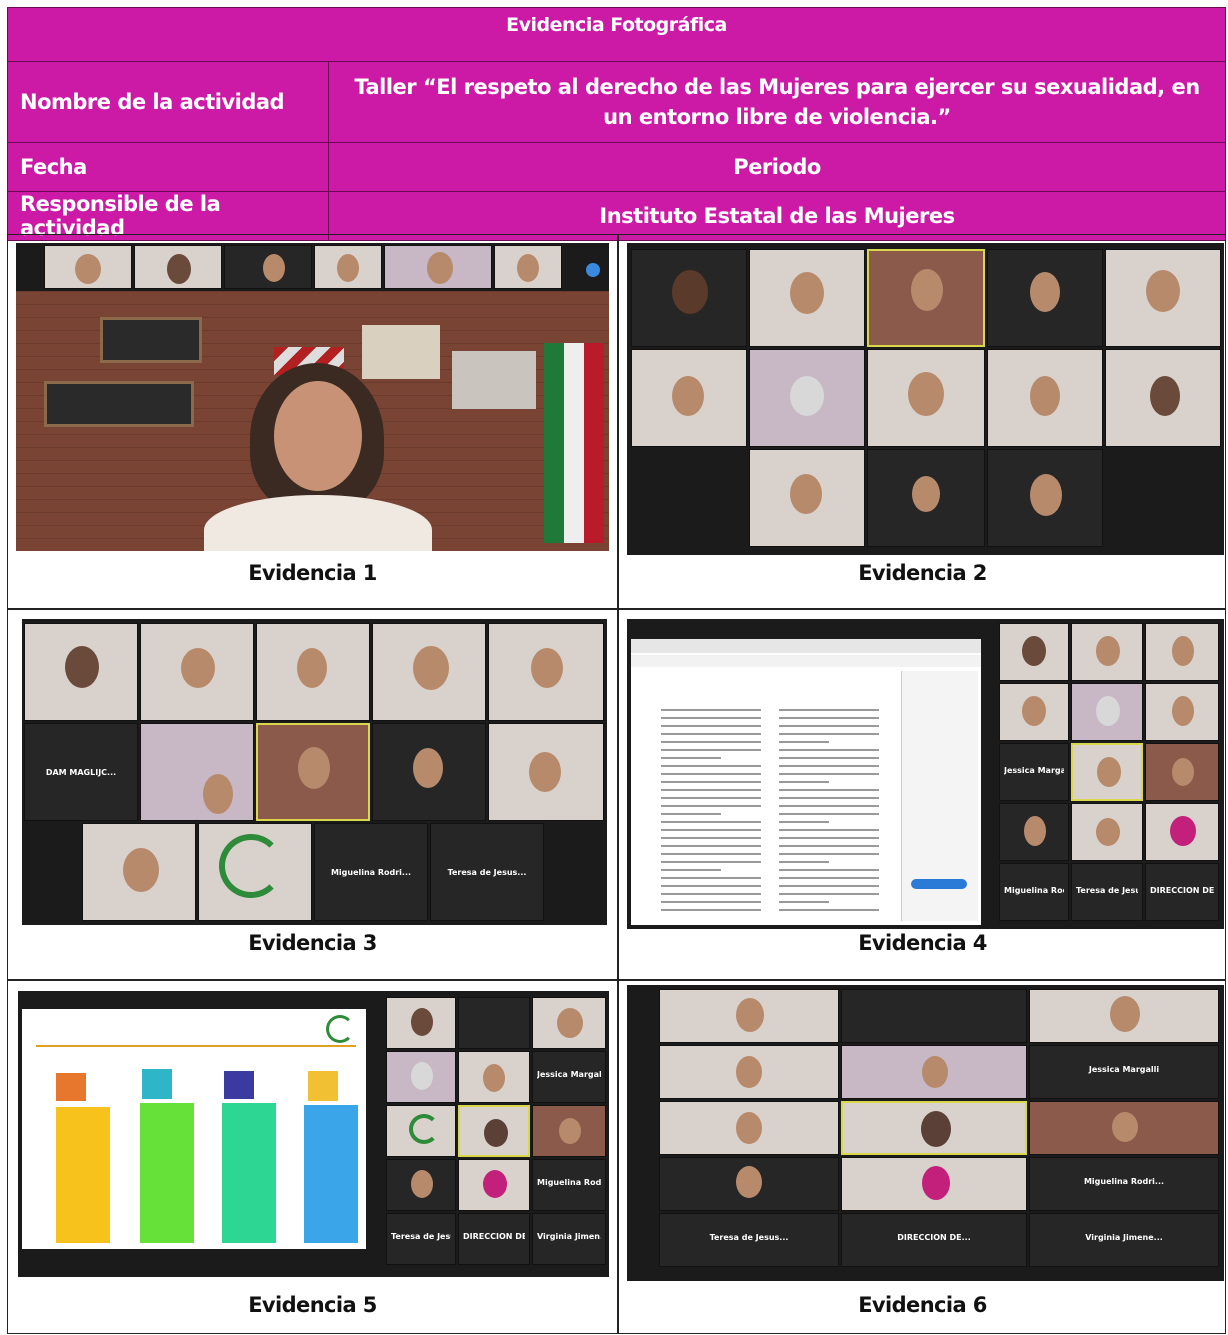 Image resolution: width=1228 pixels, height=1335 pixels. Describe the element at coordinates (925, 399) in the screenshot. I see `evidence-2-screenshot` at that location.